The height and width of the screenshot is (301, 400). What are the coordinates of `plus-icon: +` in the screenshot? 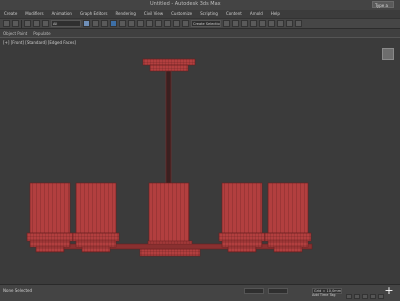 It's located at (389, 290).